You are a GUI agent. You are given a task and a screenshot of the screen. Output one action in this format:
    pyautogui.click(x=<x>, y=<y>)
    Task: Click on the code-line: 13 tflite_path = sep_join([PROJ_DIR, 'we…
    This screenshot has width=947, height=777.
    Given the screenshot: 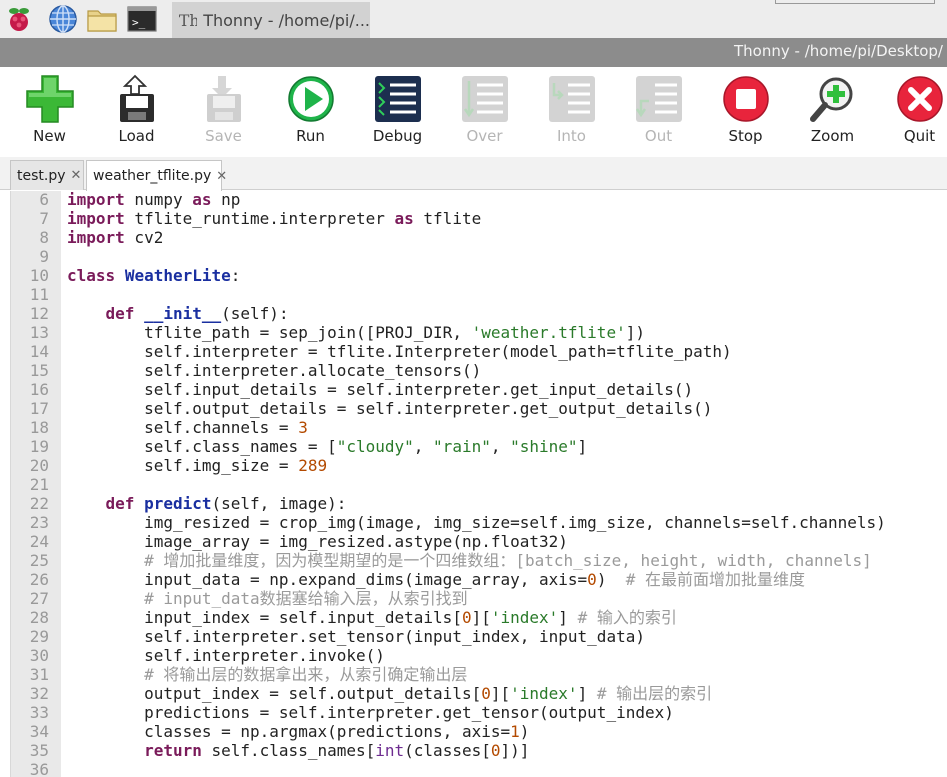 What is the action you would take?
    pyautogui.click(x=479, y=332)
    